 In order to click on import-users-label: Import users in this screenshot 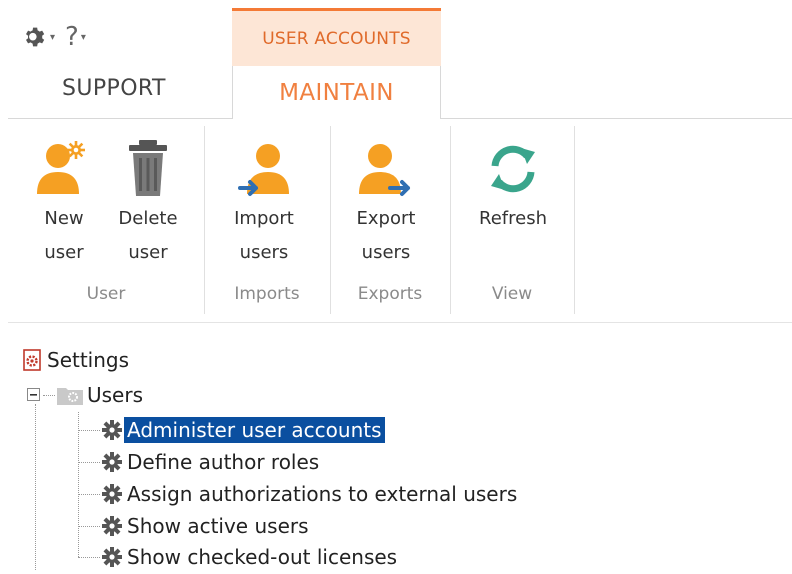, I will do `click(264, 235)`.